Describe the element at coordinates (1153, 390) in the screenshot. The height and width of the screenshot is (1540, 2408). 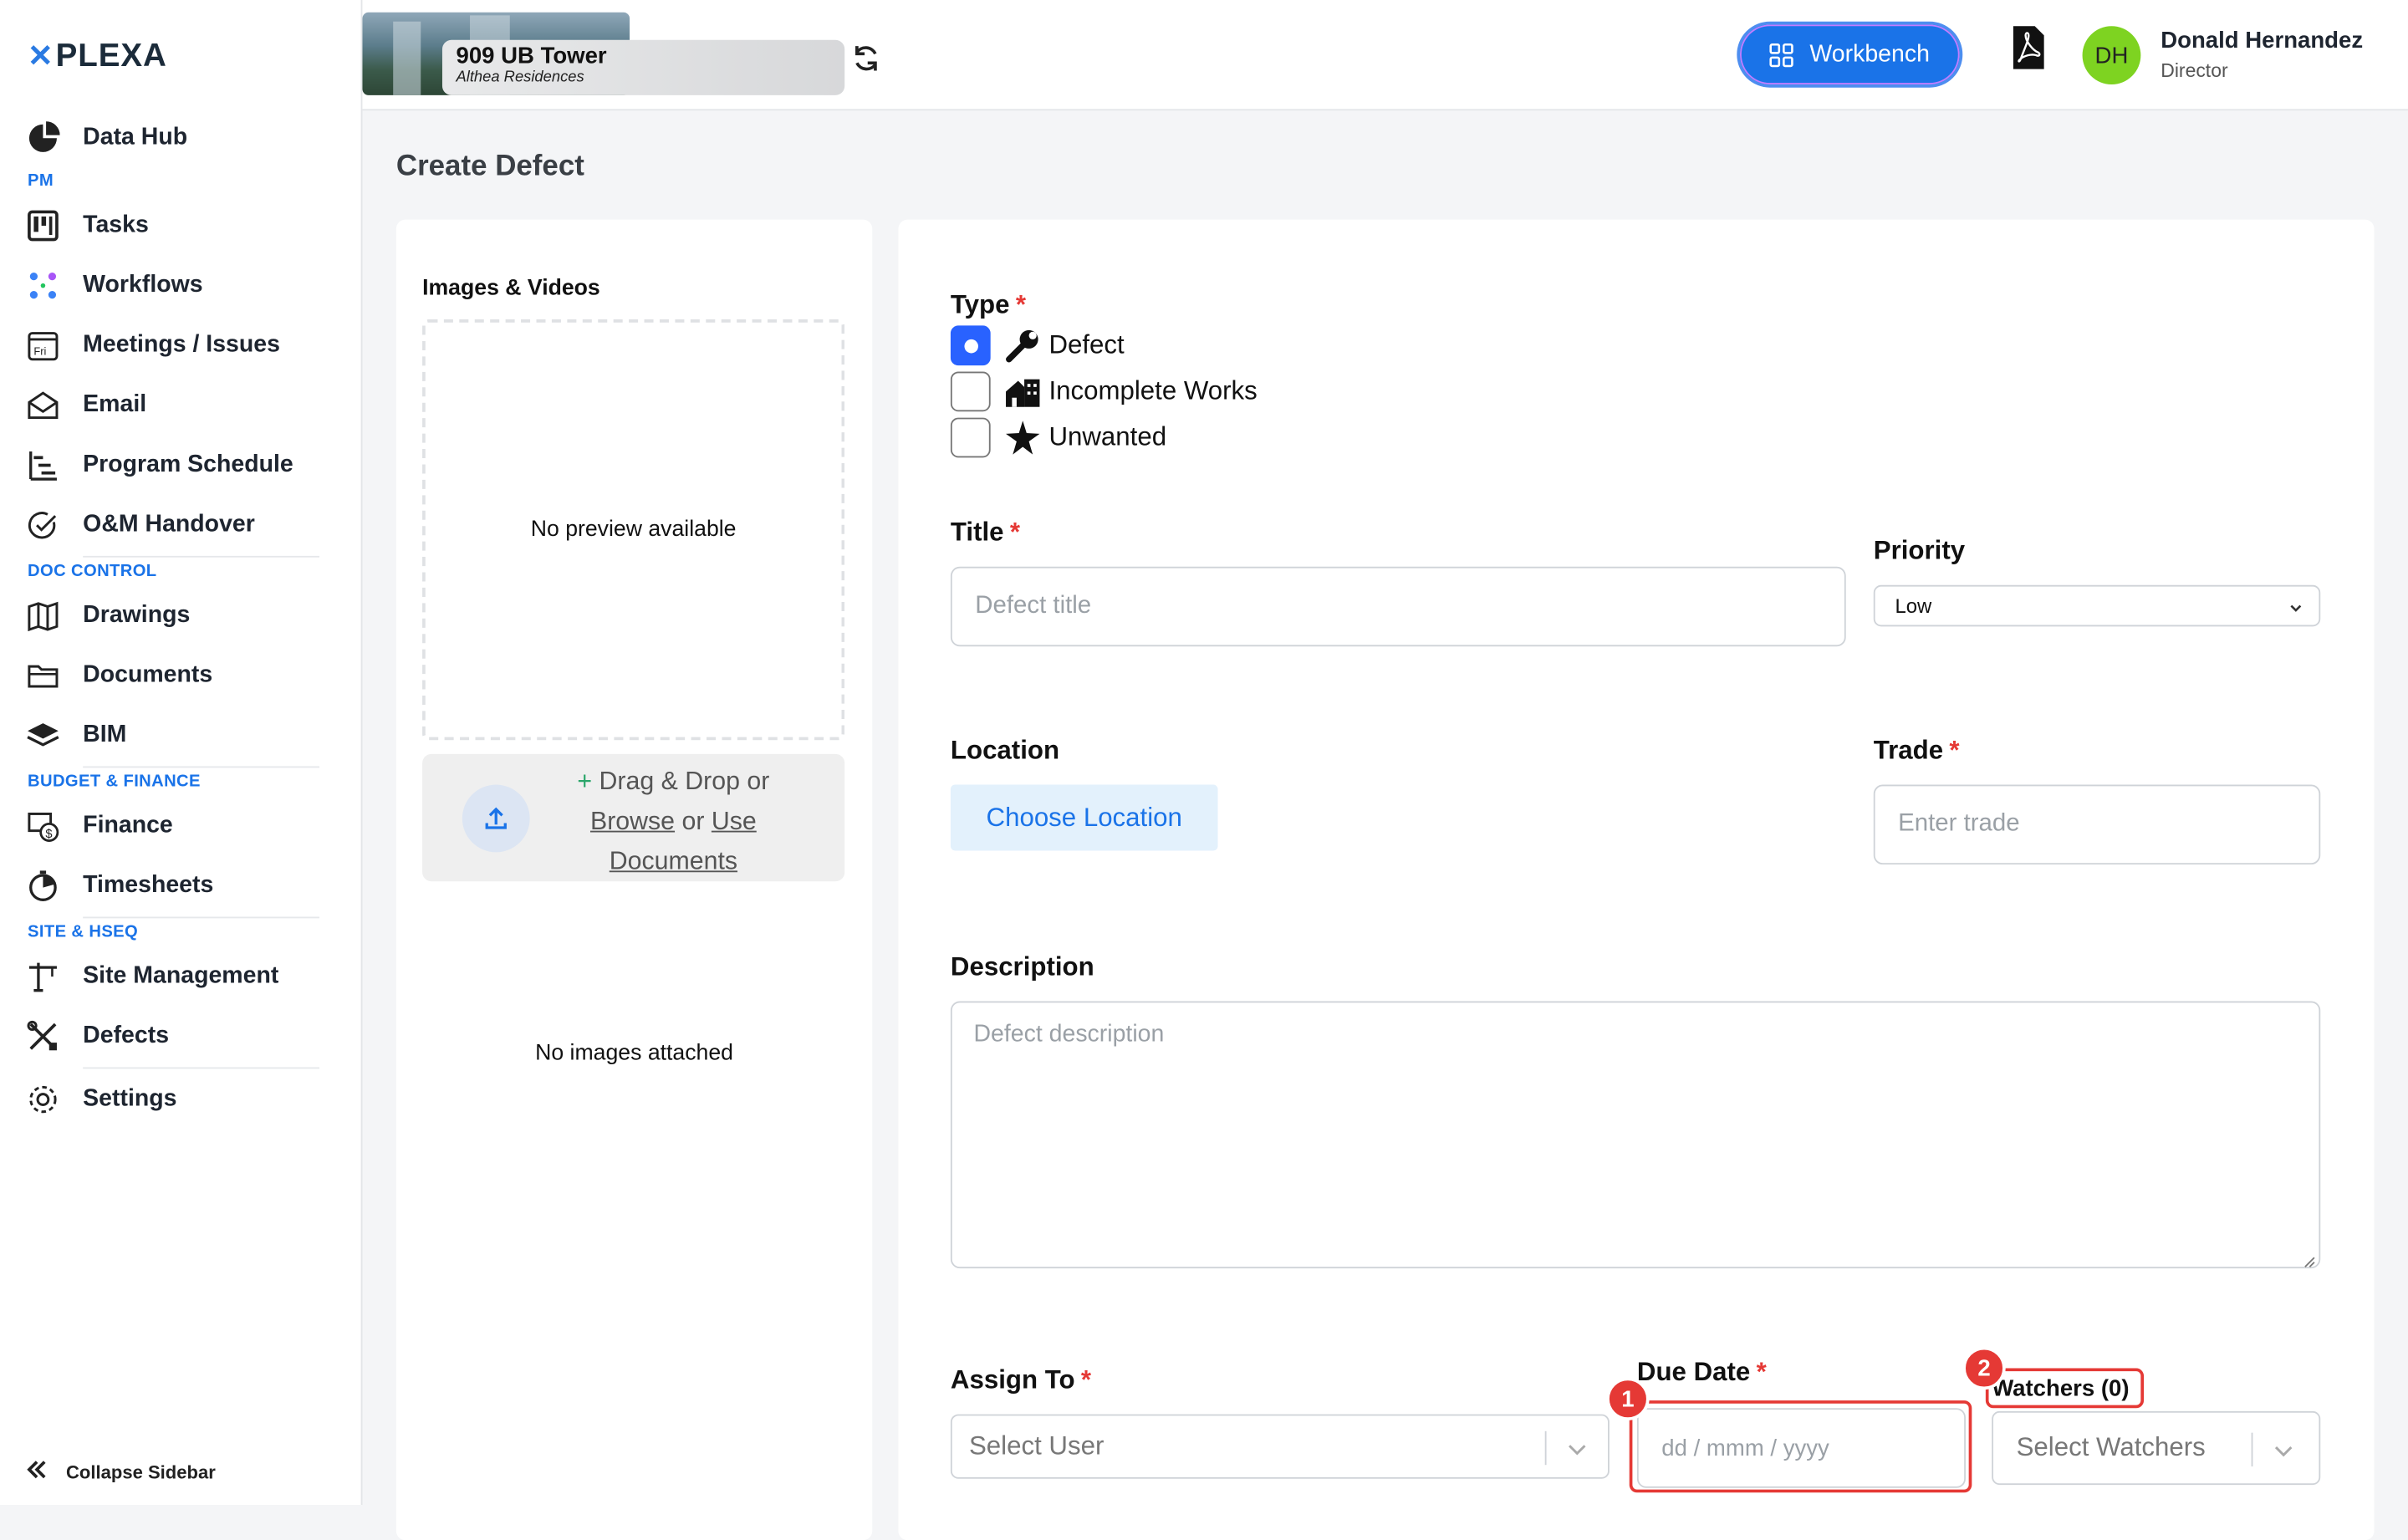
I see `type-option-label: Incomplete Works` at that location.